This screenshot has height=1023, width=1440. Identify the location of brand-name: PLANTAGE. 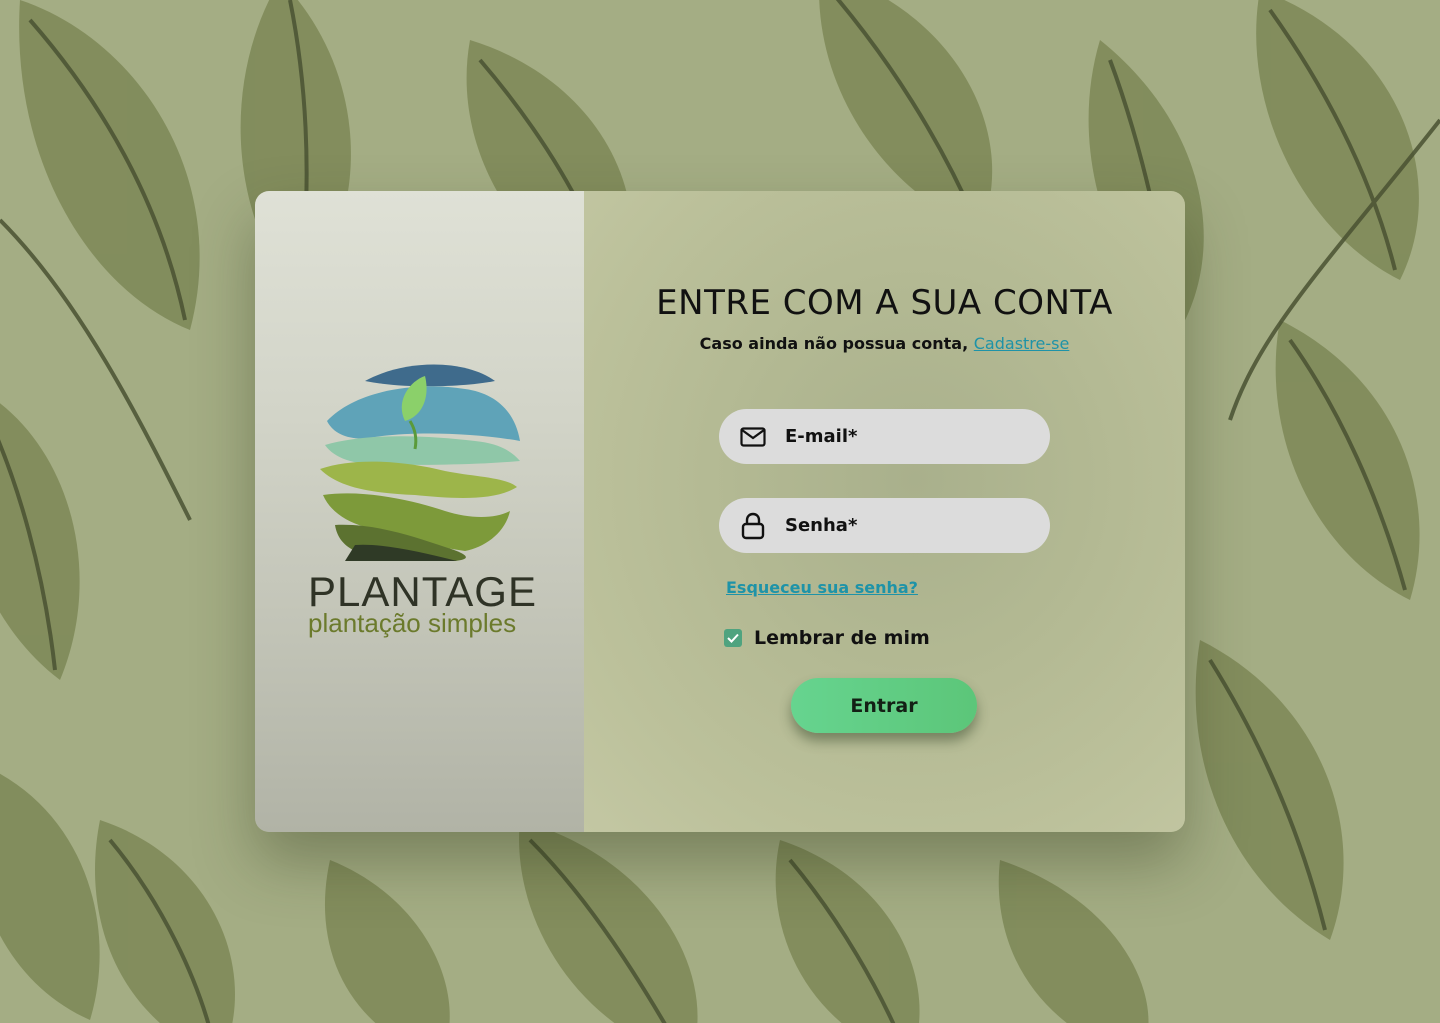
(422, 591).